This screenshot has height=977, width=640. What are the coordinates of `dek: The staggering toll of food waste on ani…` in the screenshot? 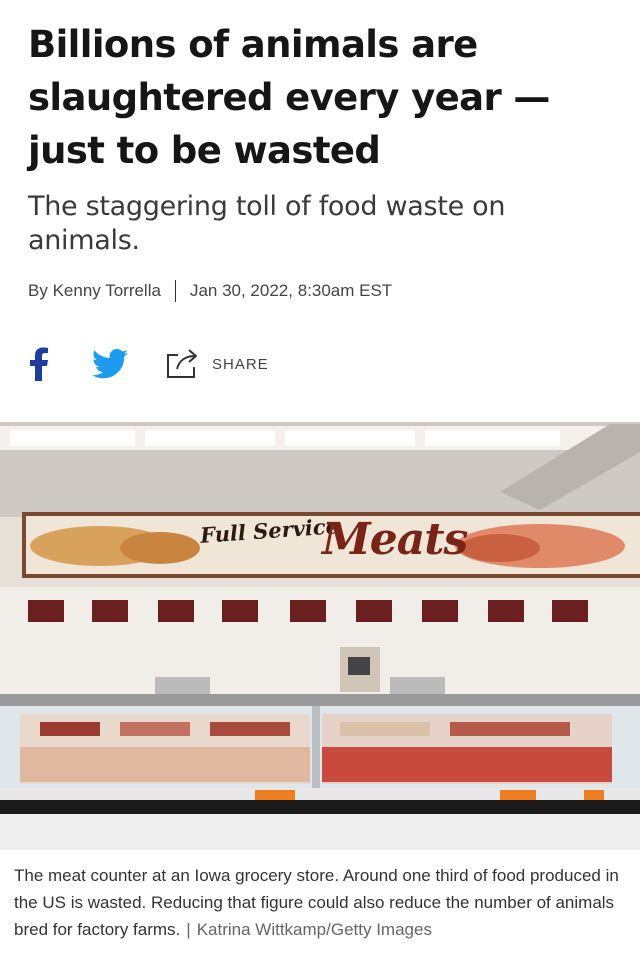 It's located at (267, 223).